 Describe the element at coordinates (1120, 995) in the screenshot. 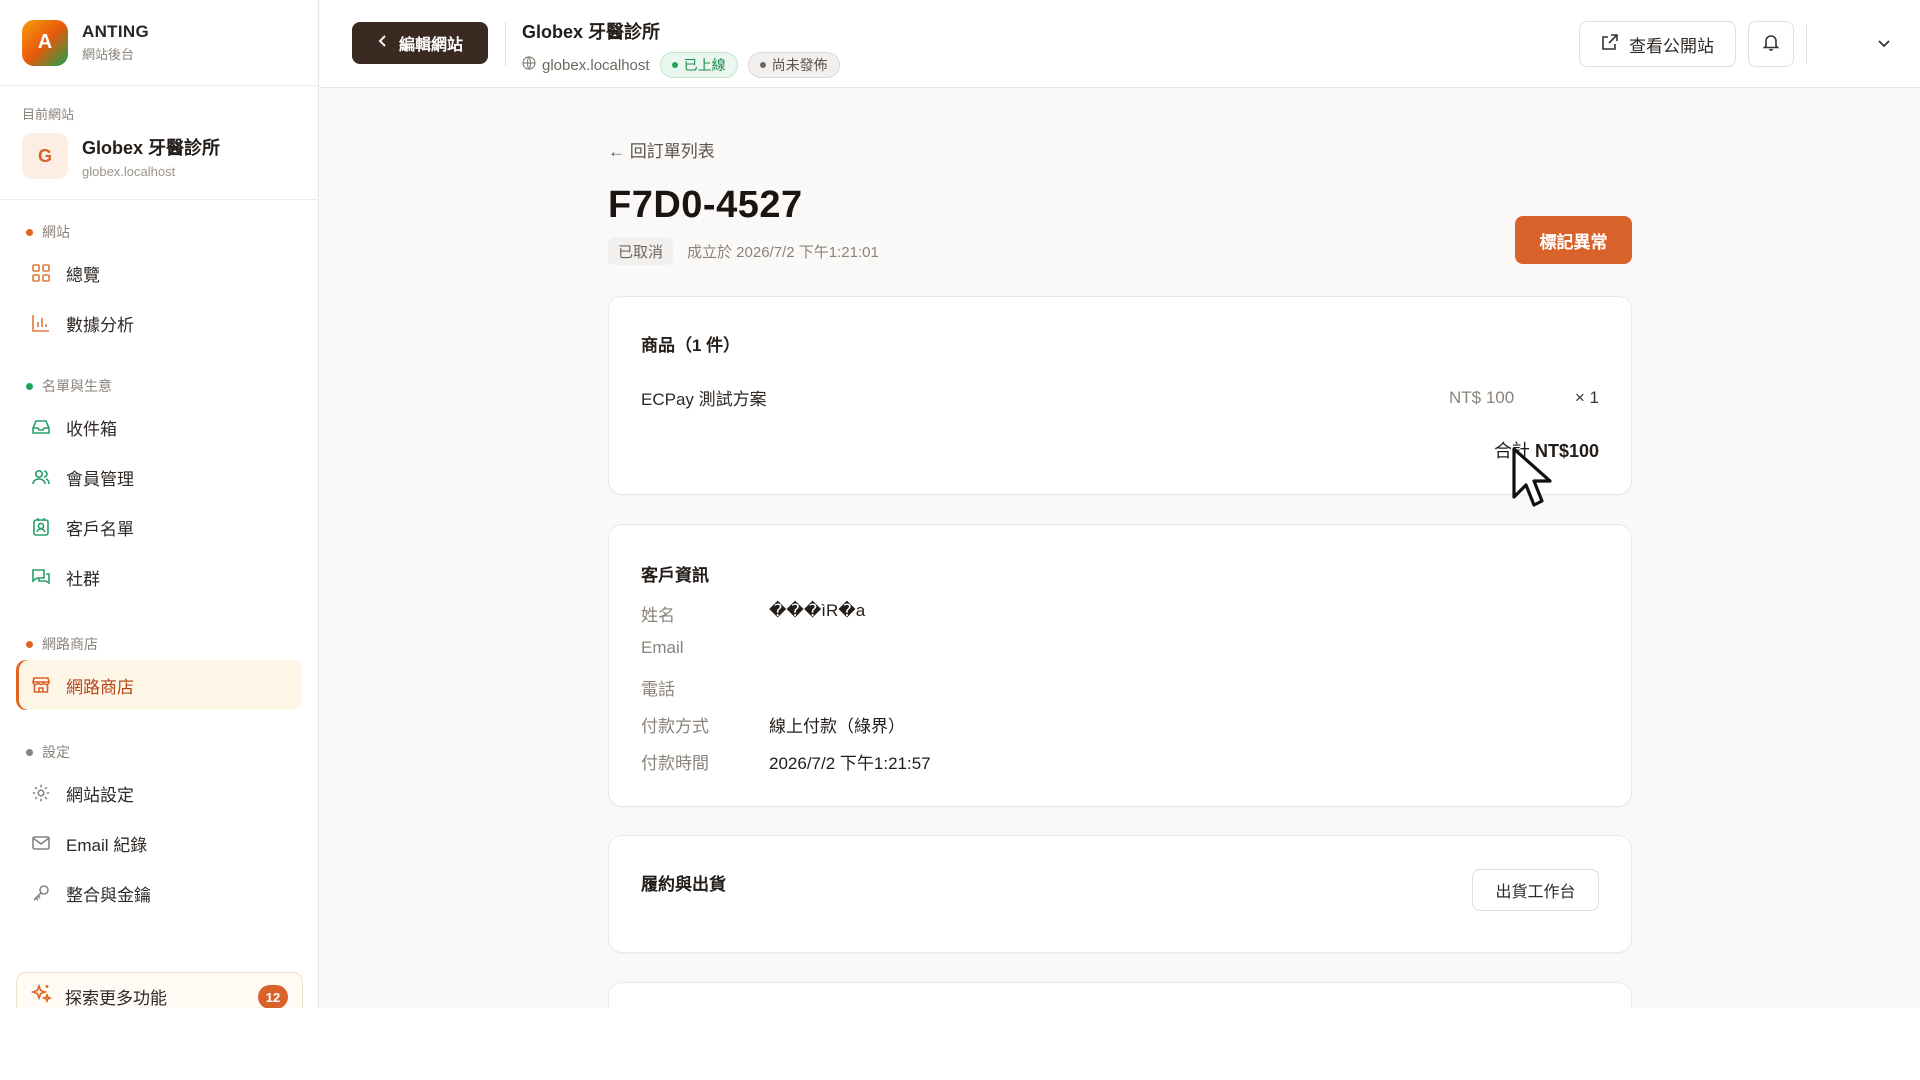

I see `next-card` at that location.